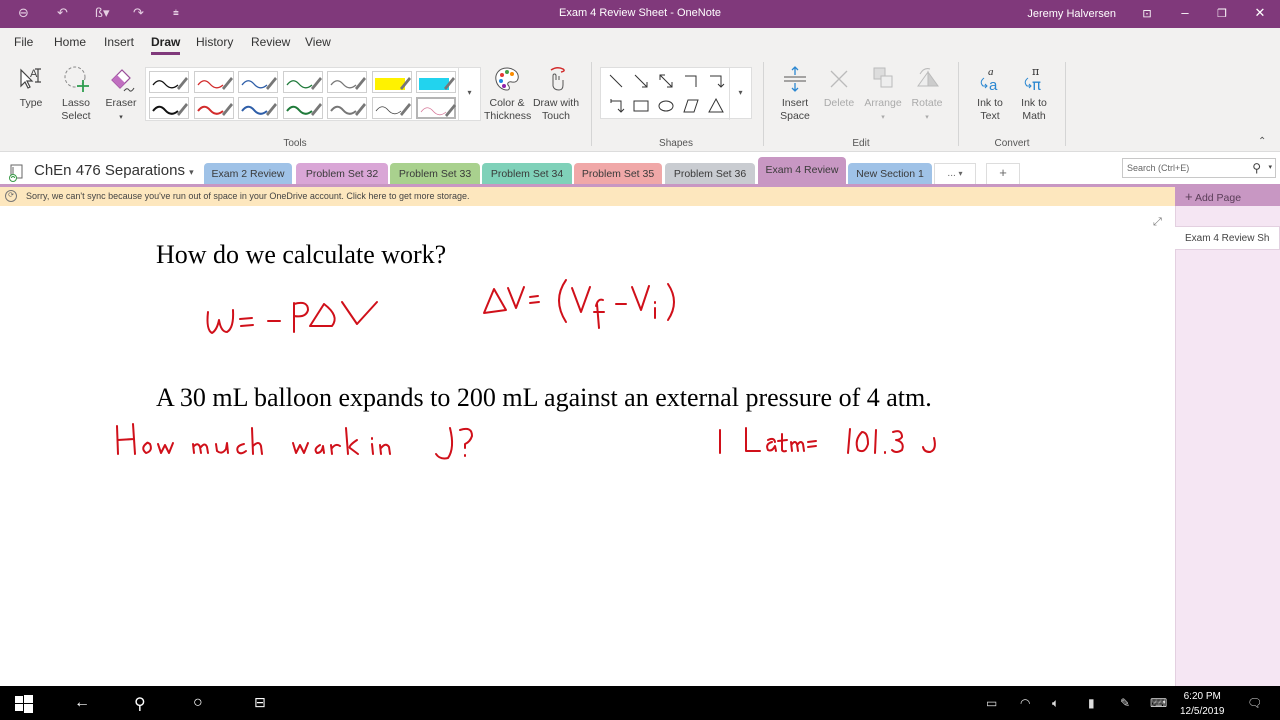  Describe the element at coordinates (927, 94) in the screenshot. I see `rotate-button: Rotate ▾` at that location.